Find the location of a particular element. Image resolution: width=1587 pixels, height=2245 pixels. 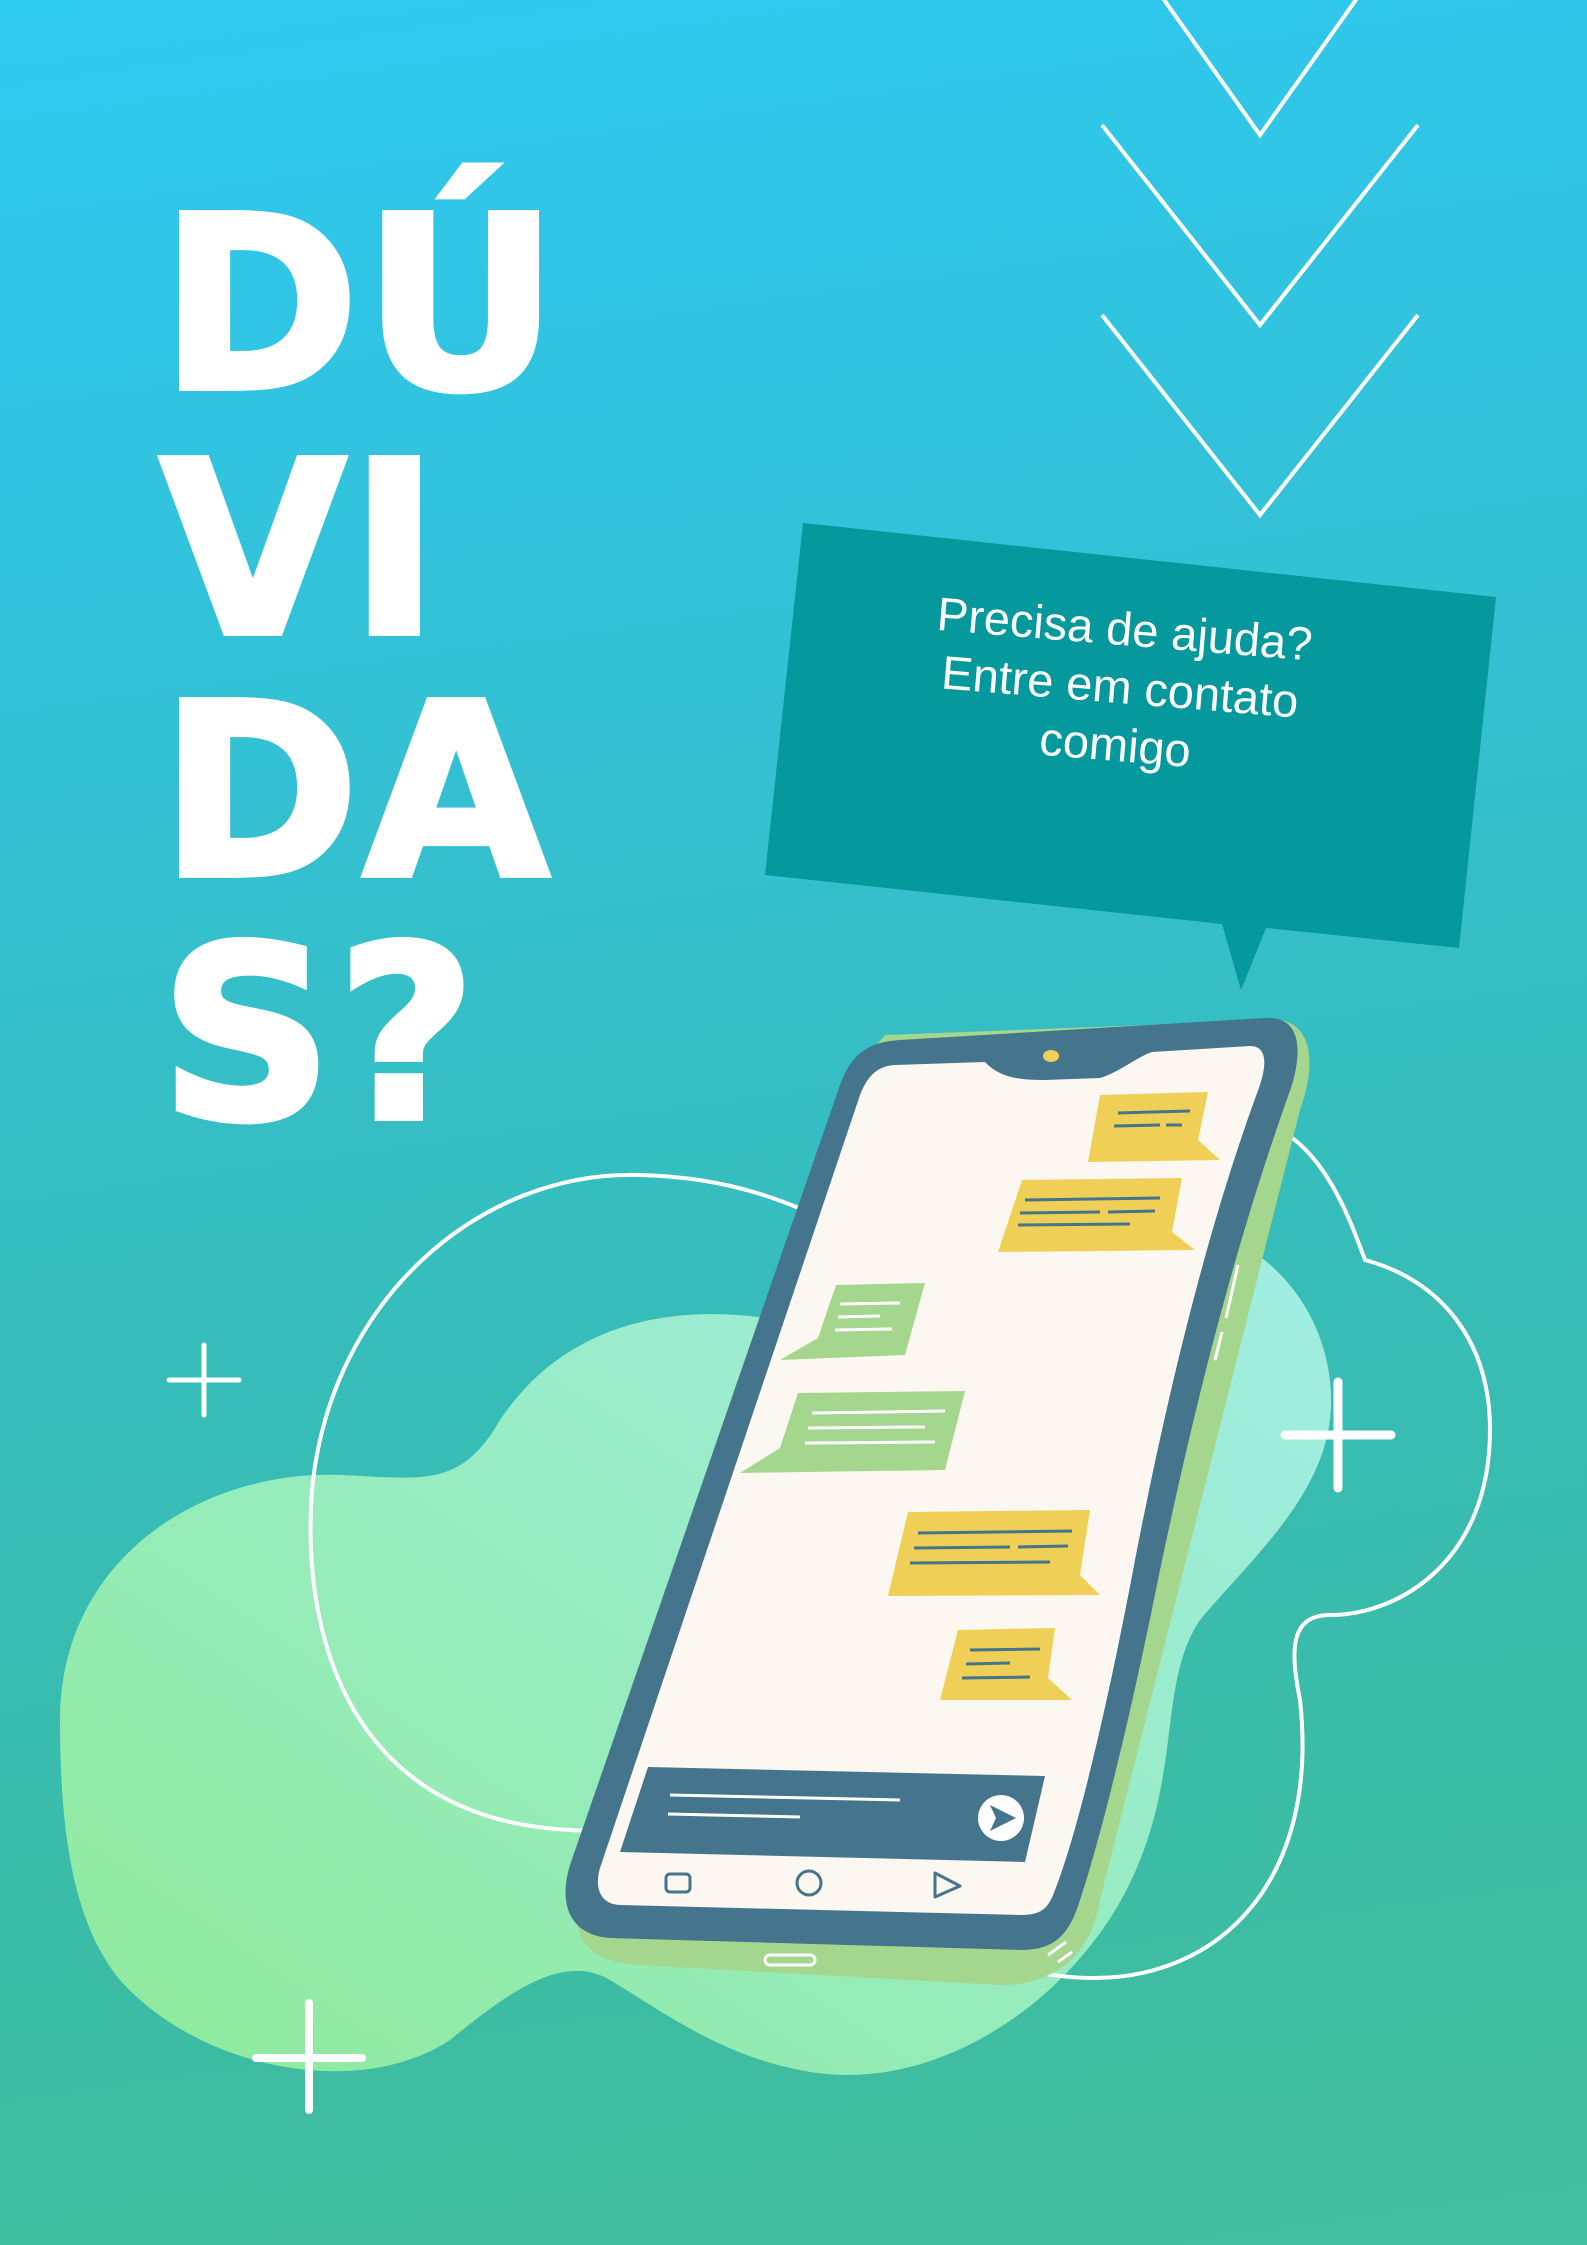

camera-icon is located at coordinates (1051, 1056).